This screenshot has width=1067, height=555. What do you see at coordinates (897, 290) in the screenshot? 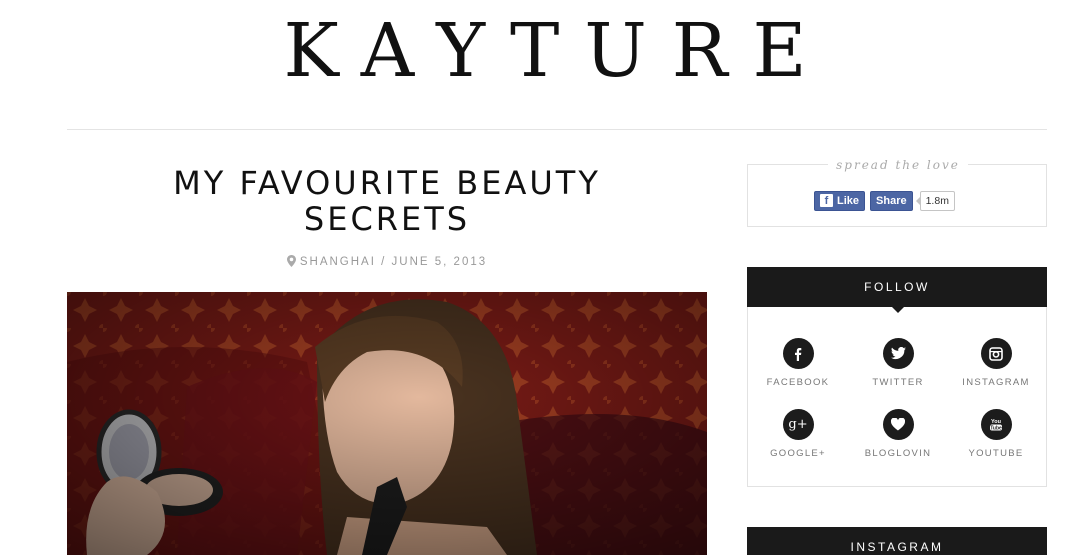
I see `follow-widget-title: FOLLOW` at bounding box center [897, 290].